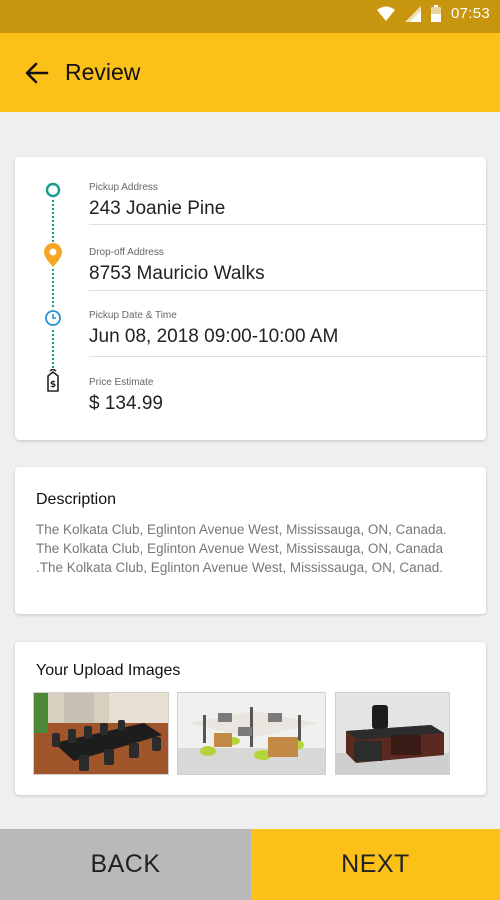  I want to click on back-button: BACK, so click(125, 864).